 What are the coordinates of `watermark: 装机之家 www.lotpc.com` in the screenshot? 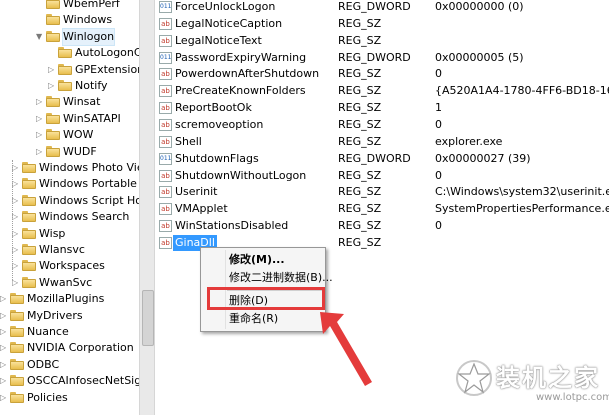 It's located at (530, 383).